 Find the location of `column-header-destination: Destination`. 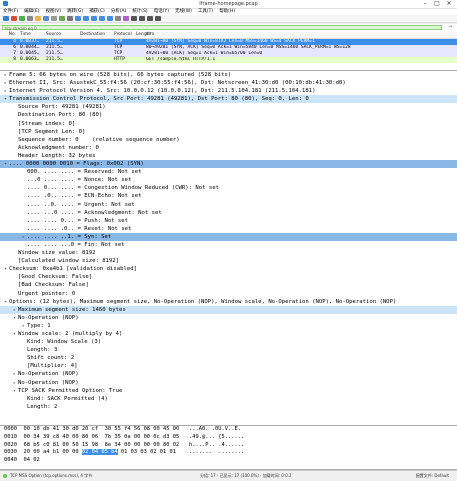

column-header-destination: Destination is located at coordinates (97, 35).